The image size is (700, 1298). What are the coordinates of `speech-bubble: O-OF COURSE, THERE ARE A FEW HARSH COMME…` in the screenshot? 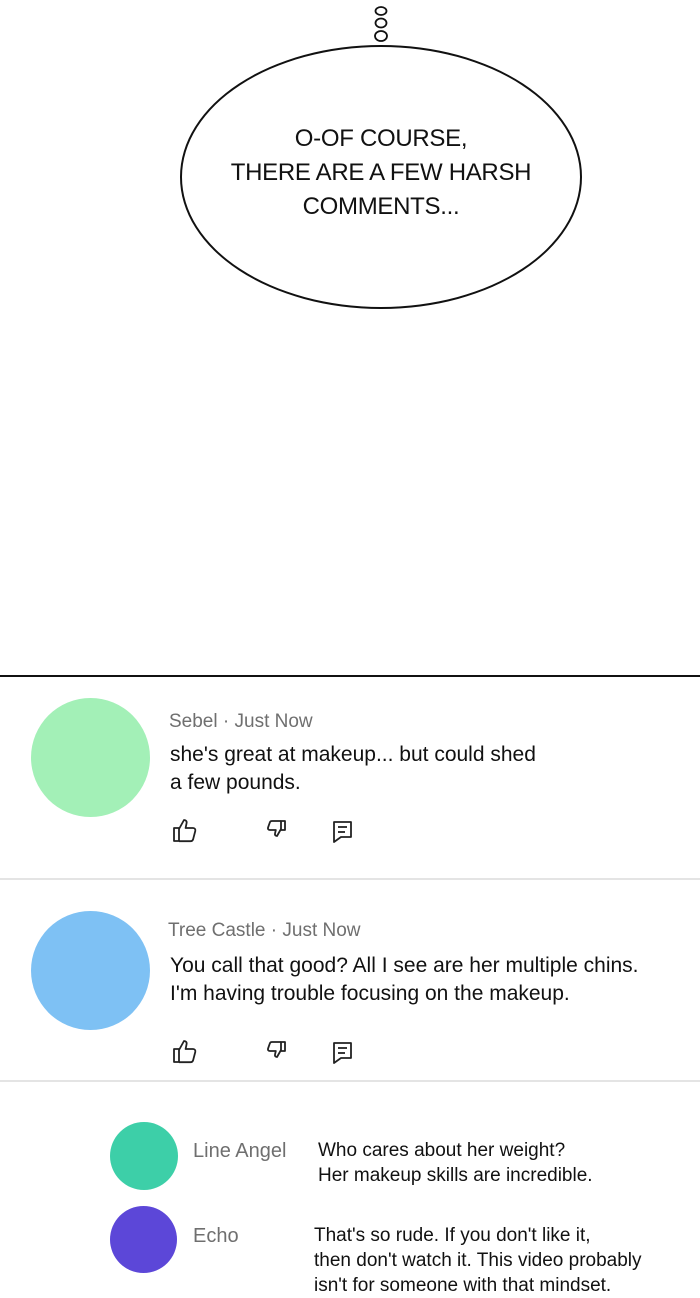 It's located at (381, 177).